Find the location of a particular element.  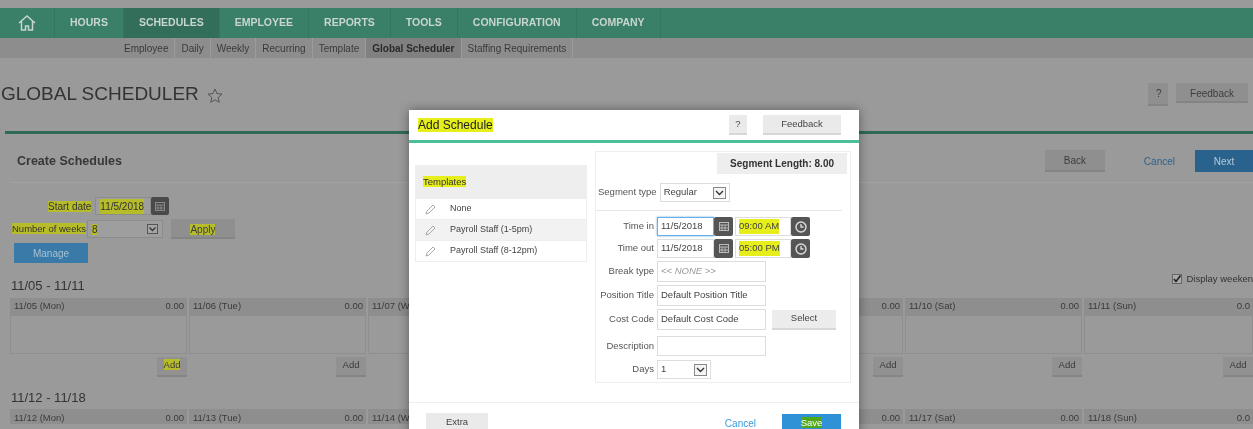

day-label: 11/17 (Sat) is located at coordinates (932, 417).